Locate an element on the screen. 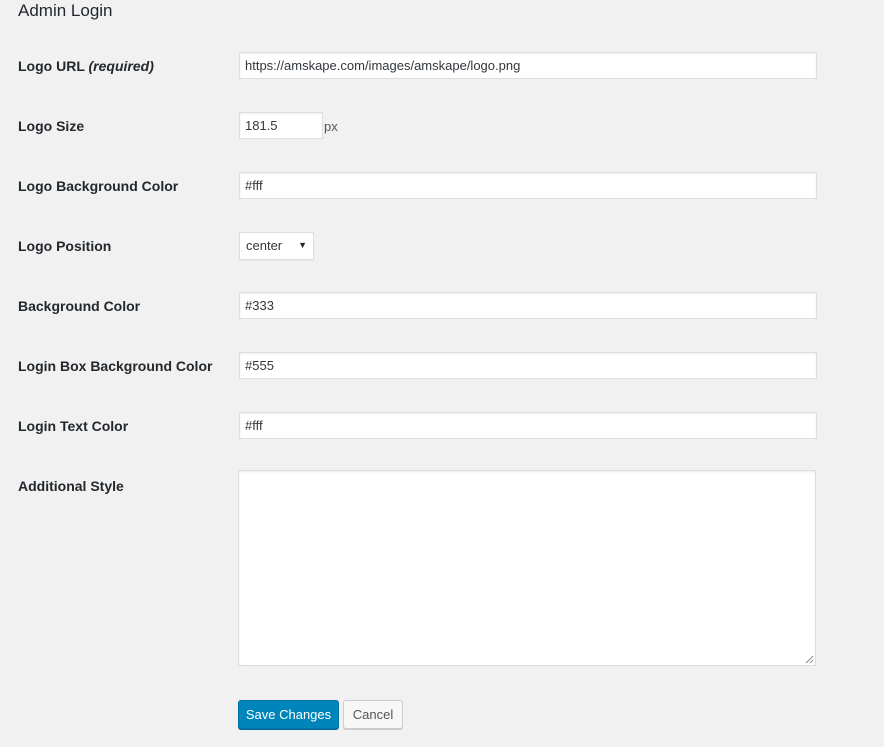 Image resolution: width=884 pixels, height=747 pixels. logo-position-select: center ▼ is located at coordinates (276, 246).